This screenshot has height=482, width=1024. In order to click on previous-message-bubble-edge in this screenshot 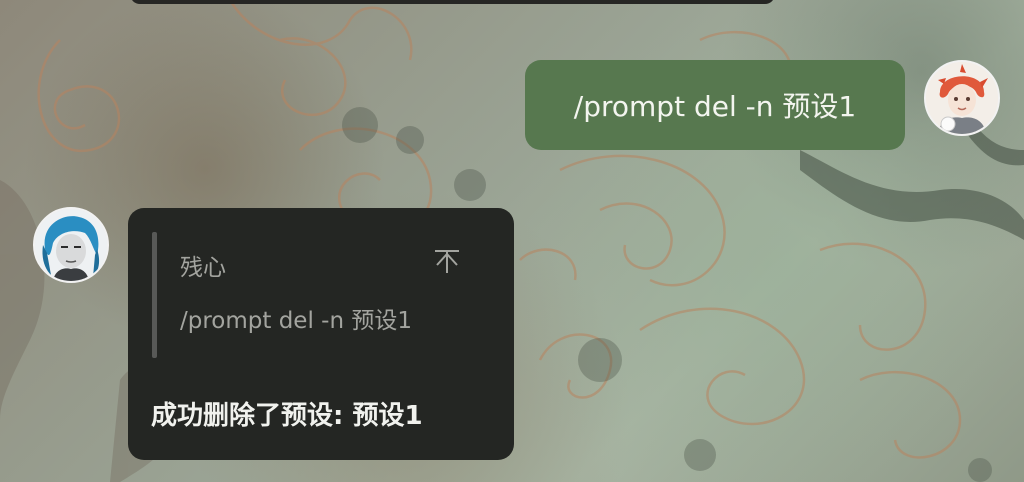, I will do `click(452, 2)`.